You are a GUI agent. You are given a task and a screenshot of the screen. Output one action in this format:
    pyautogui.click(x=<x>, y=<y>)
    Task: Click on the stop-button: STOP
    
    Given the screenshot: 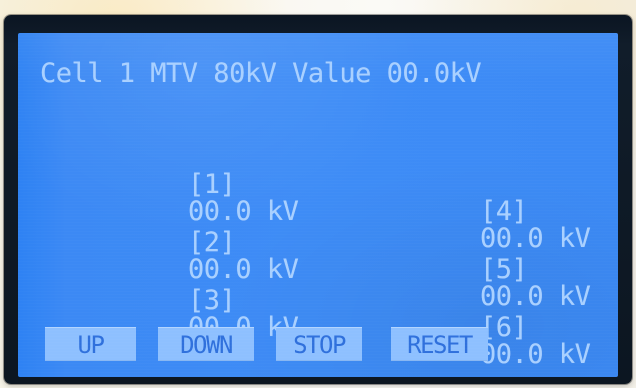 What is the action you would take?
    pyautogui.click(x=319, y=344)
    